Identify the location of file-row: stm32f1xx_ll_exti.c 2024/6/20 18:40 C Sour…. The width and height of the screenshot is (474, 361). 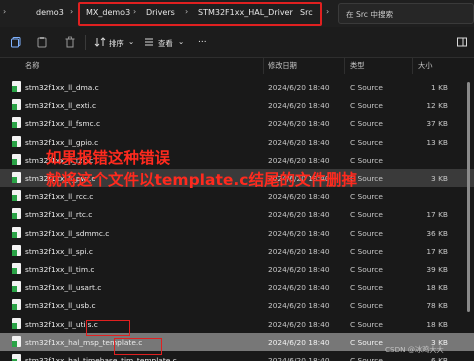
(237, 105).